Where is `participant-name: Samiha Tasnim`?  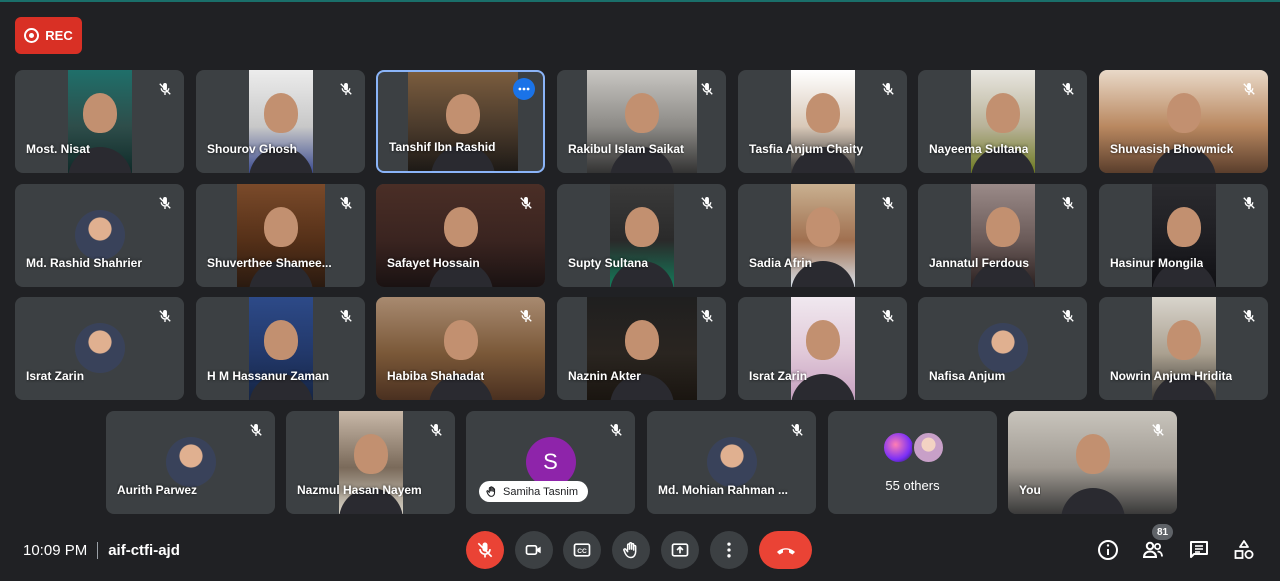
participant-name: Samiha Tasnim is located at coordinates (540, 491).